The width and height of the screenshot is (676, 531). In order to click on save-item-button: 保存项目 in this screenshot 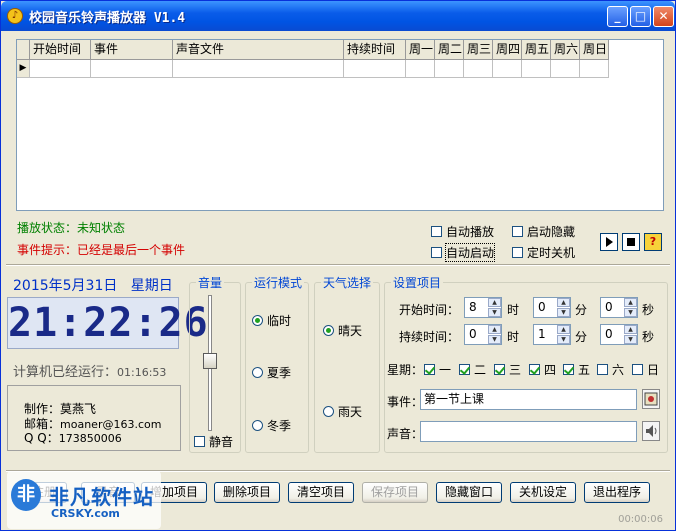, I will do `click(395, 492)`.